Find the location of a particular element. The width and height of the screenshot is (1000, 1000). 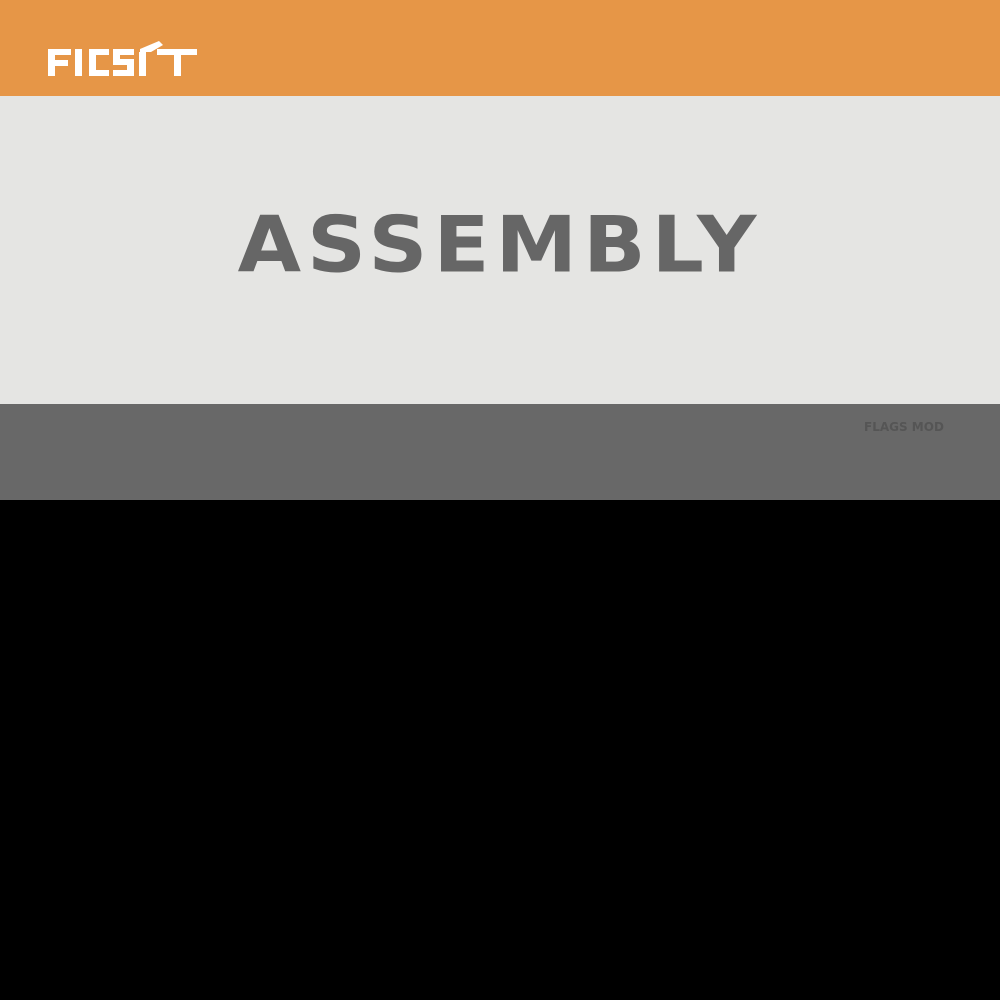

flags-mod-label: FLAGS MOD is located at coordinates (904, 427).